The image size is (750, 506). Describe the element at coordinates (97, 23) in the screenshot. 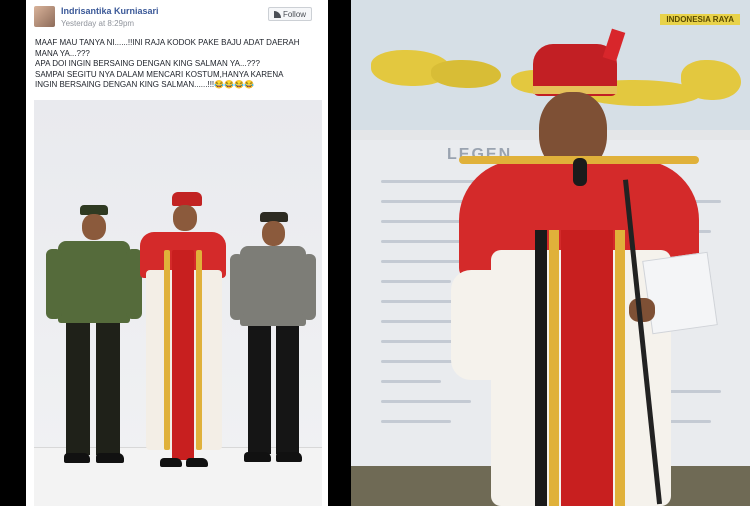

I see `post-timestamp: Yesterday at 8:29pm` at that location.